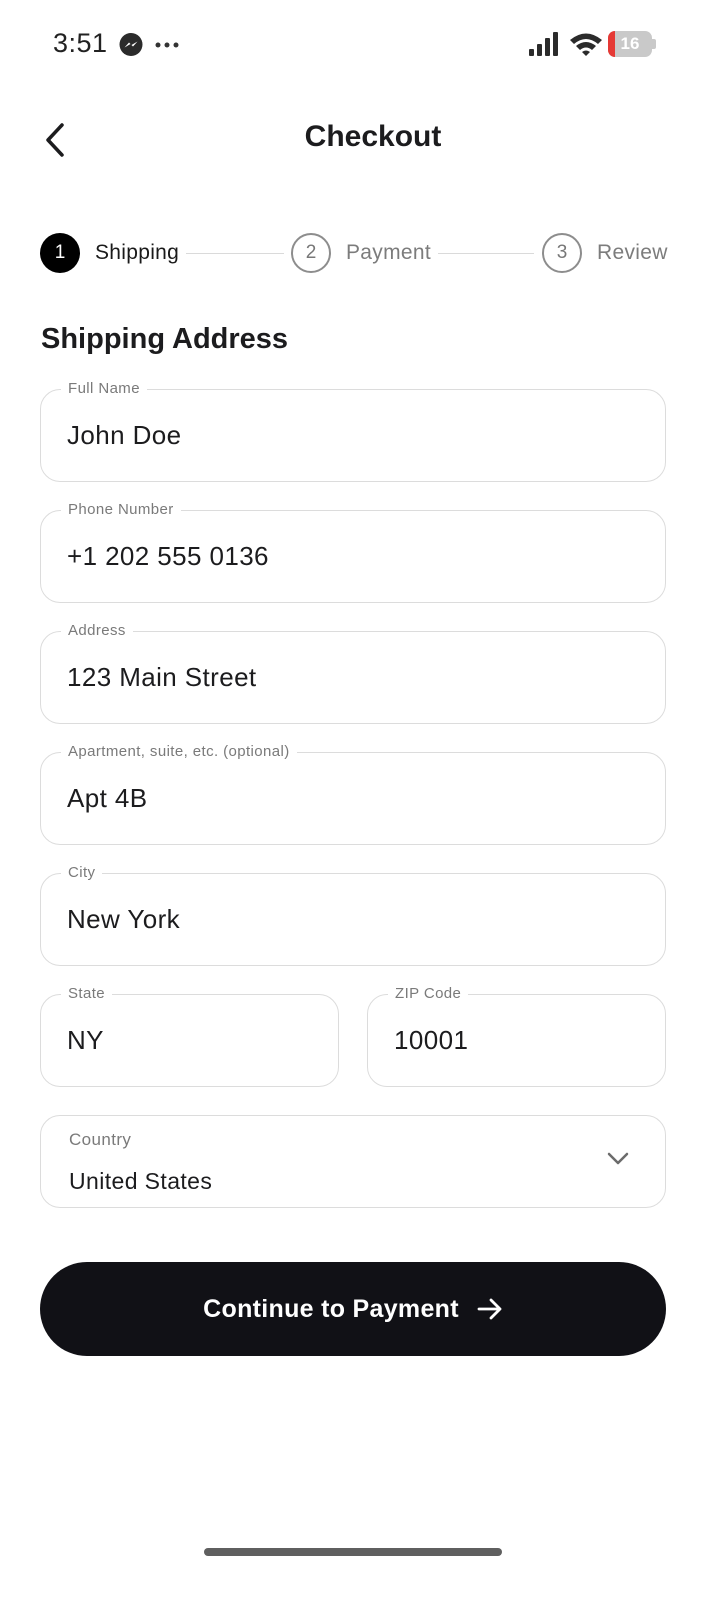 The image size is (720, 1600). Describe the element at coordinates (353, 430) in the screenshot. I see `full-name-field: Full Name John Doe` at that location.